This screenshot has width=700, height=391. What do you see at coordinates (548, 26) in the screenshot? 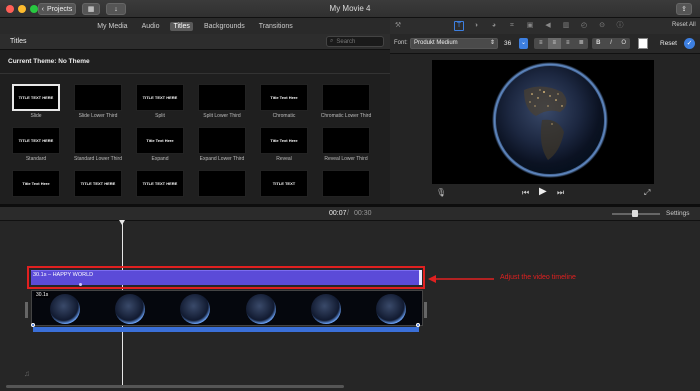
I see `volume-icon: ◀` at bounding box center [548, 26].